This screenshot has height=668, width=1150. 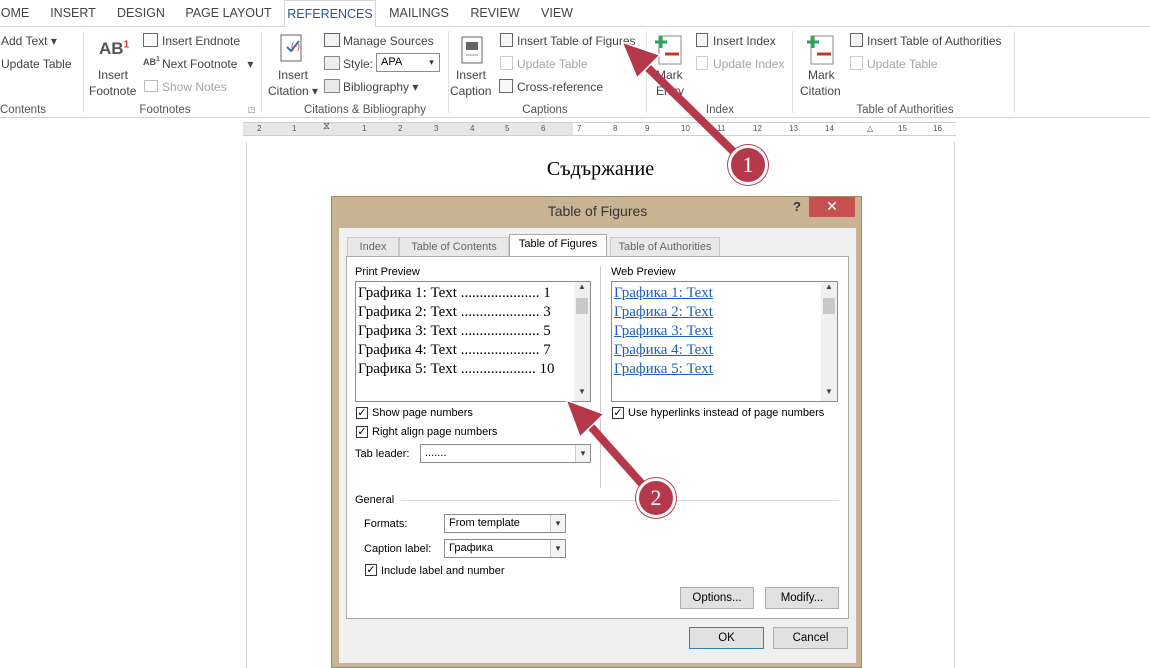 What do you see at coordinates (721, 128) in the screenshot?
I see `ruler-number: 11` at bounding box center [721, 128].